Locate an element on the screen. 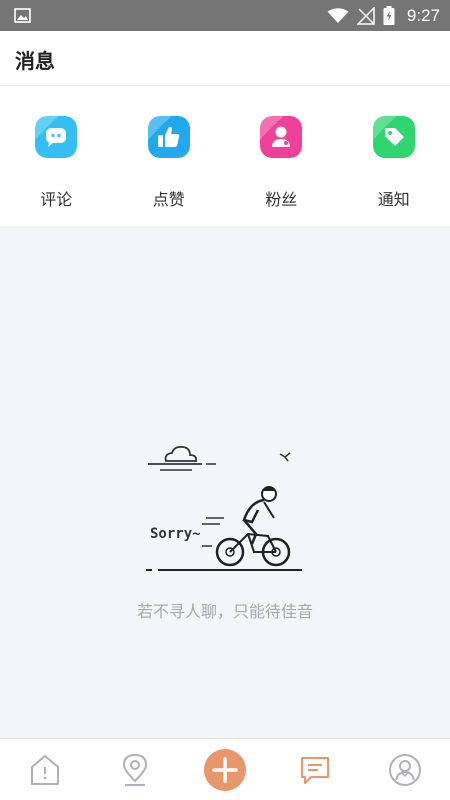 Image resolution: width=450 pixels, height=800 pixels. cyclist-icon: Sorry~ is located at coordinates (224, 508).